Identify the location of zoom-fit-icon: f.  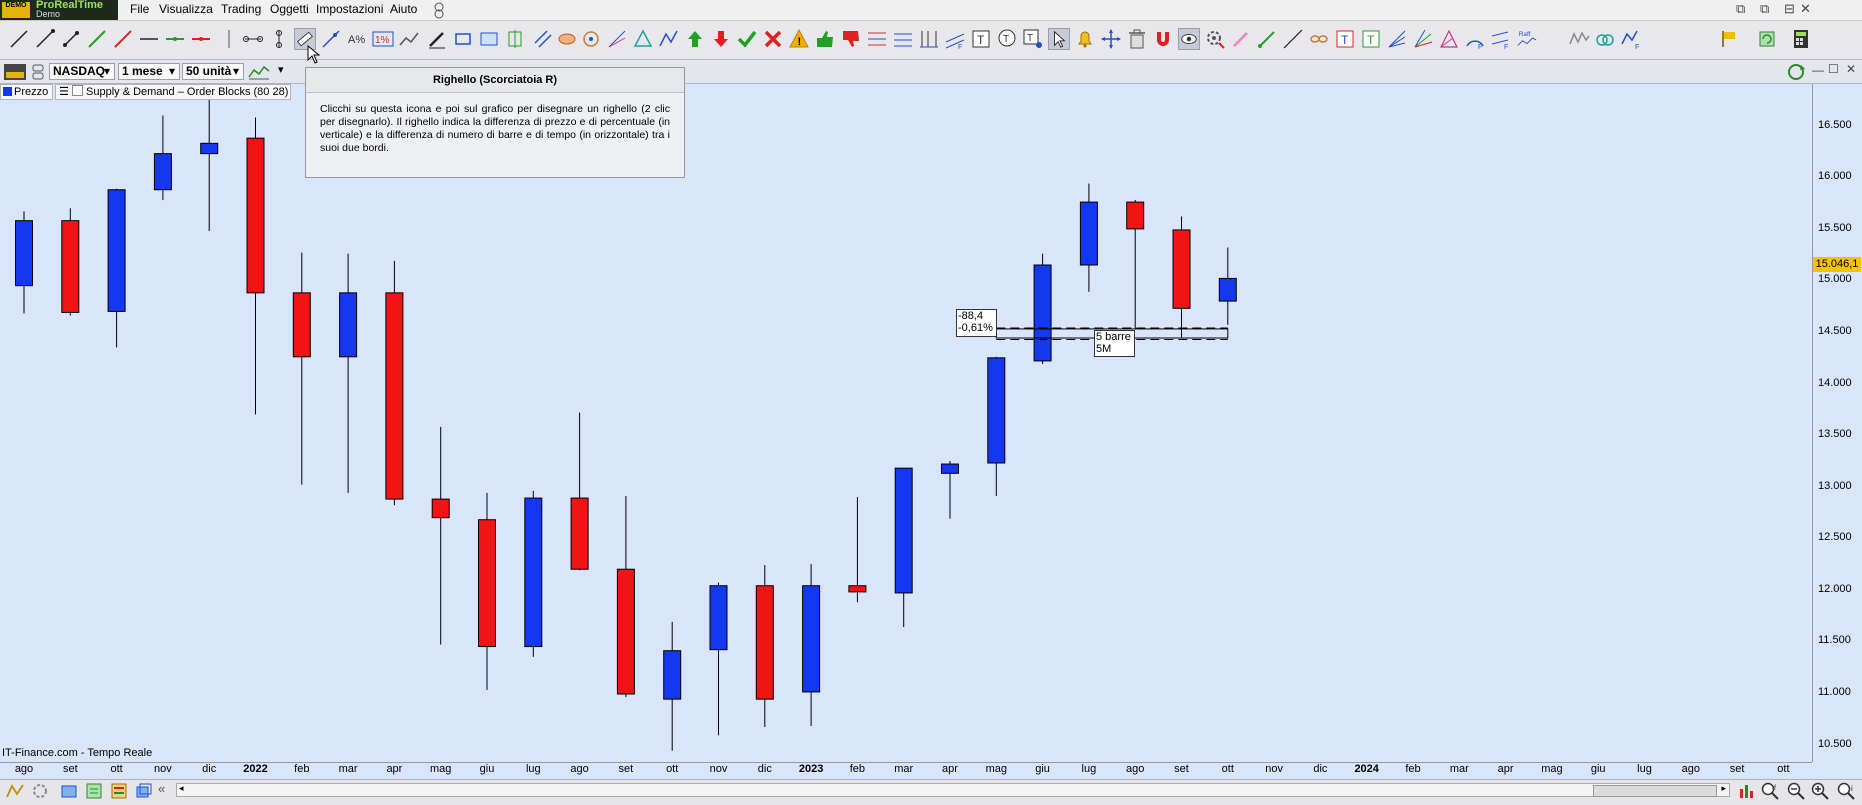
(1771, 791).